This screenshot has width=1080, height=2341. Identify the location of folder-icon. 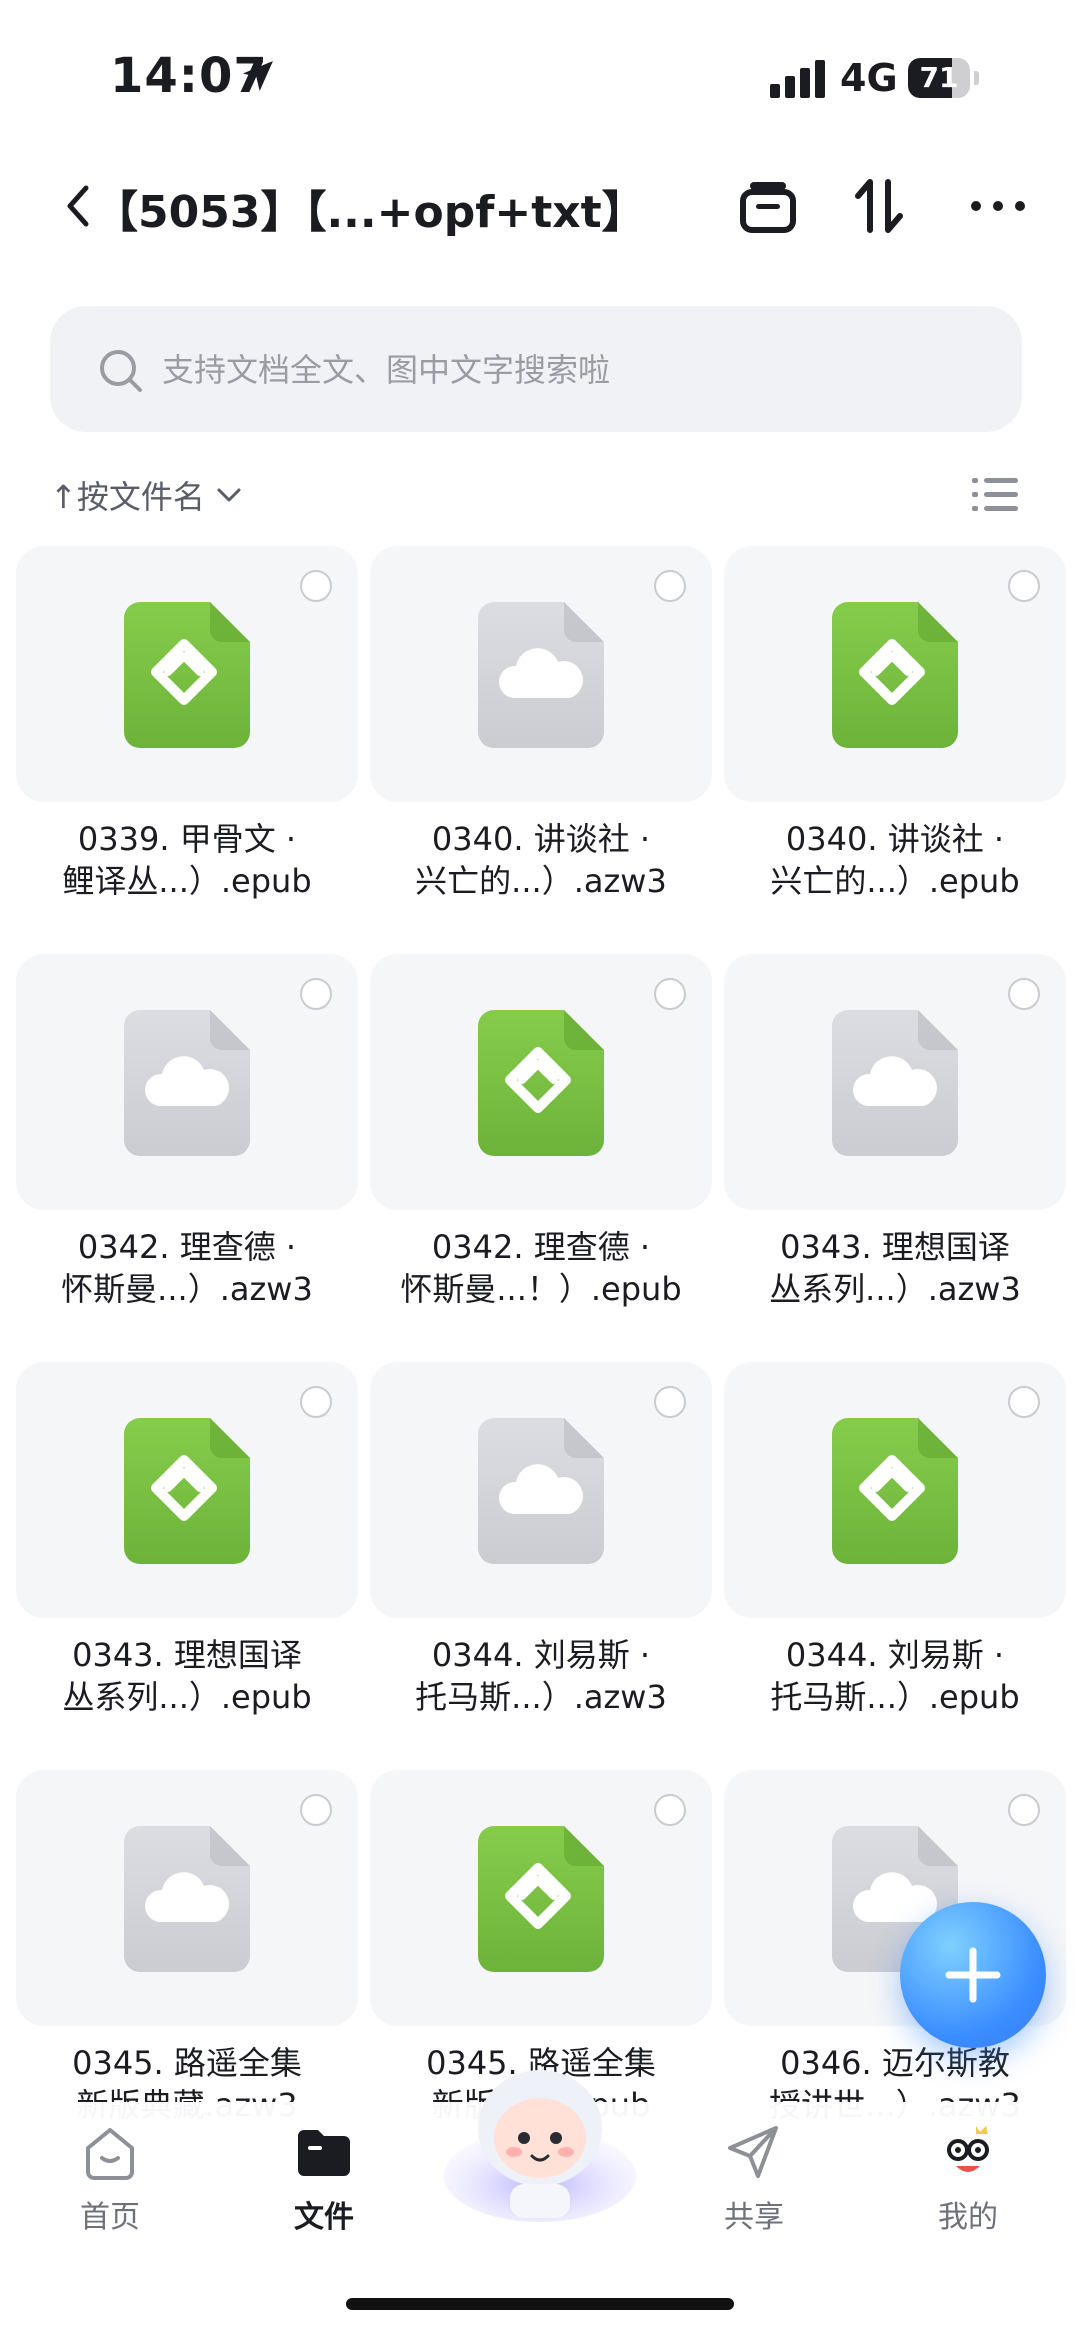
(324, 2153).